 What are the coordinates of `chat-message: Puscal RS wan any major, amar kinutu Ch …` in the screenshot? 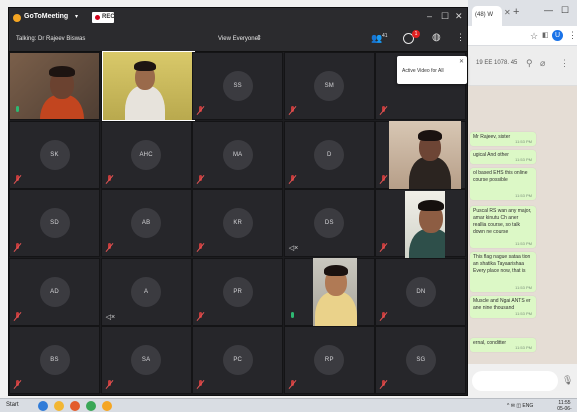 It's located at (503, 227).